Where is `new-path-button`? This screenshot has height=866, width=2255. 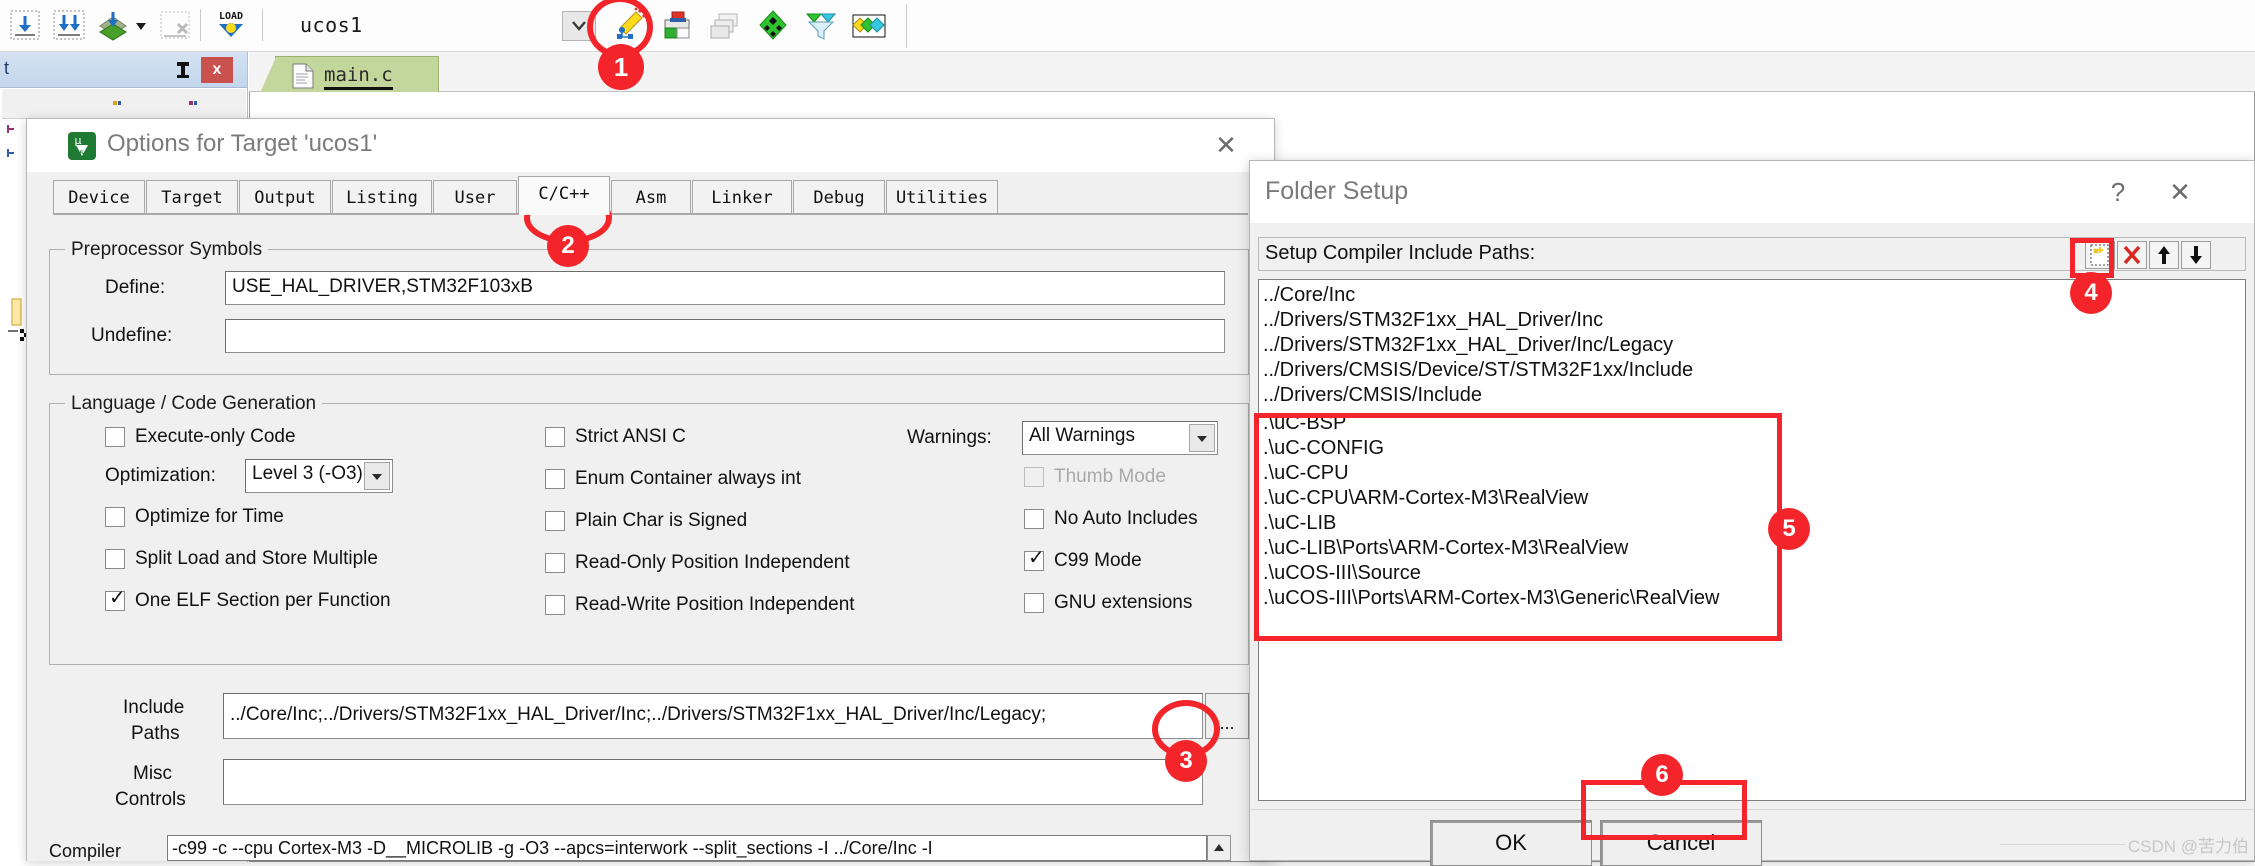 new-path-button is located at coordinates (2100, 255).